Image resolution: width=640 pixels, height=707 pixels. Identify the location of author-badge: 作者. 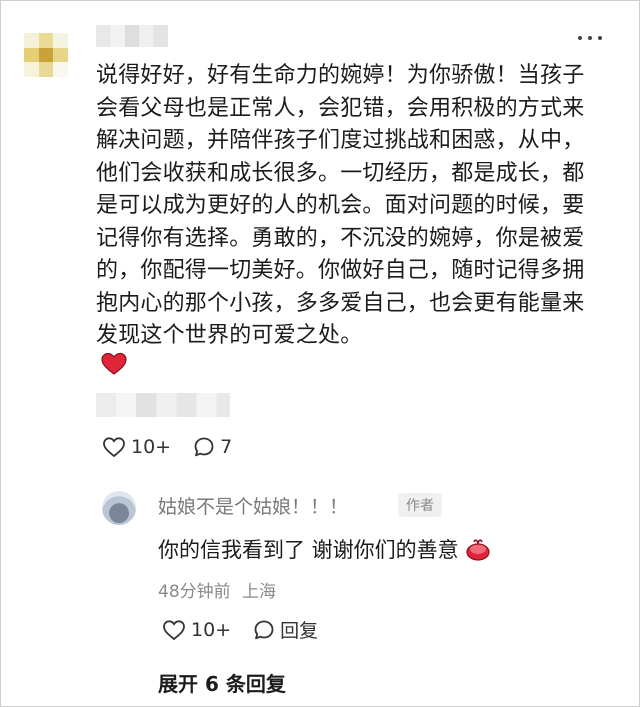
(420, 505).